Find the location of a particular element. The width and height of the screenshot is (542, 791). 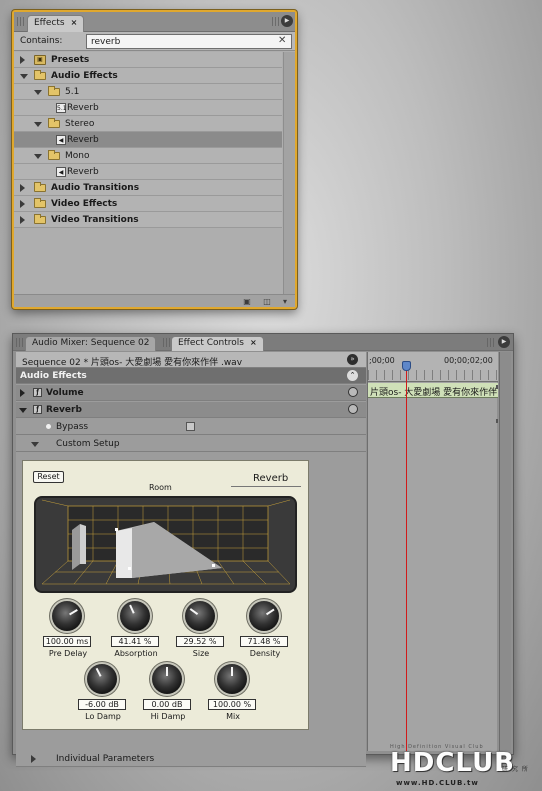

time-ruler: ;00;00 00;00;02;00 is located at coordinates (433, 367).